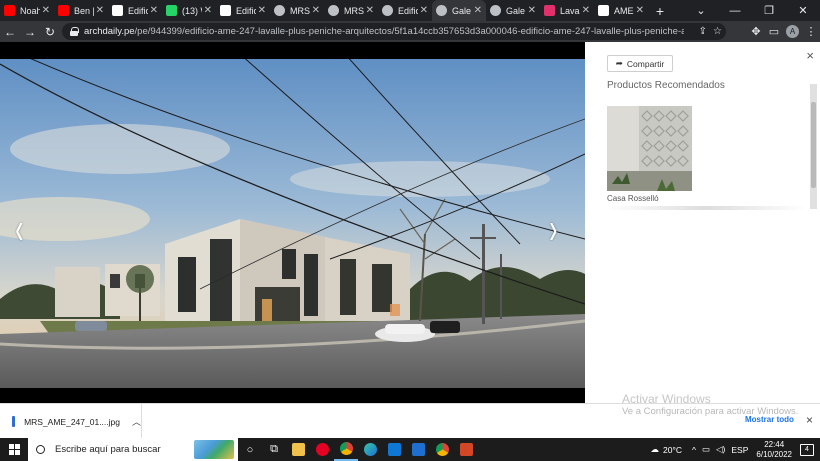  I want to click on share-arrow-icon: ➦, so click(619, 63).